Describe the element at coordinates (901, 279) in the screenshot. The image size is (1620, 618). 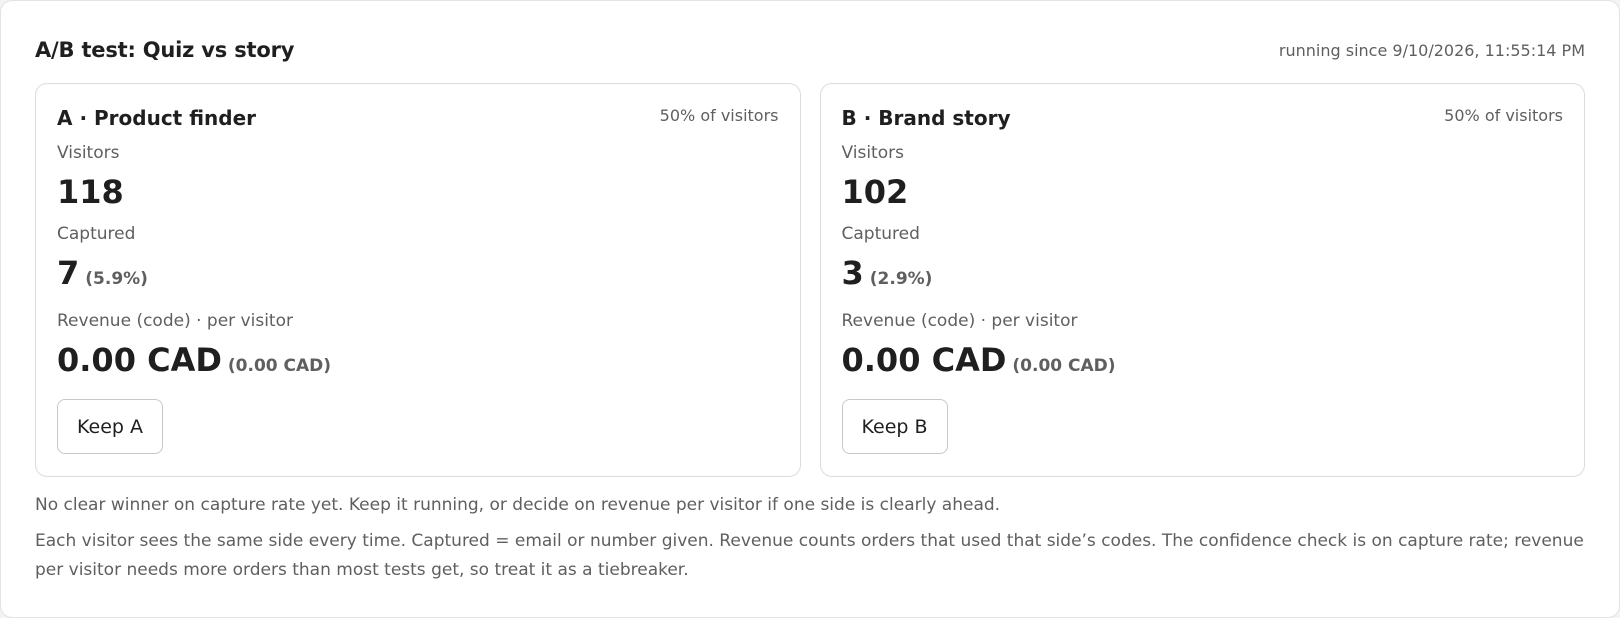
I see `captured-rate: (2.9%)` at that location.